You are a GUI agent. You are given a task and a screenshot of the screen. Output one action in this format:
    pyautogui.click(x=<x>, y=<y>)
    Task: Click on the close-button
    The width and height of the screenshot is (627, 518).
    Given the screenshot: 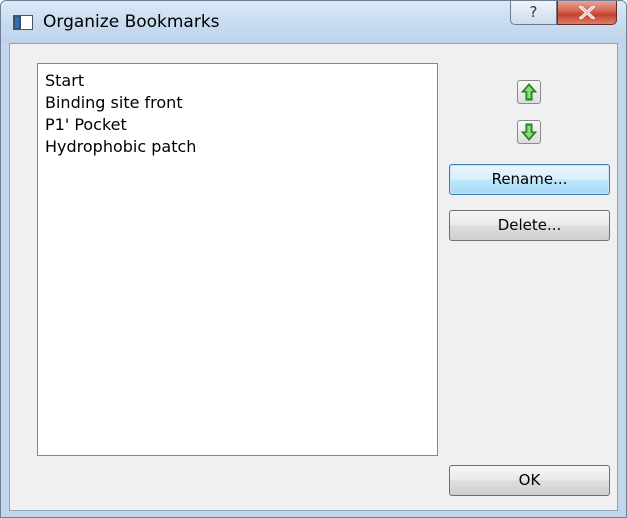 What is the action you would take?
    pyautogui.click(x=587, y=13)
    